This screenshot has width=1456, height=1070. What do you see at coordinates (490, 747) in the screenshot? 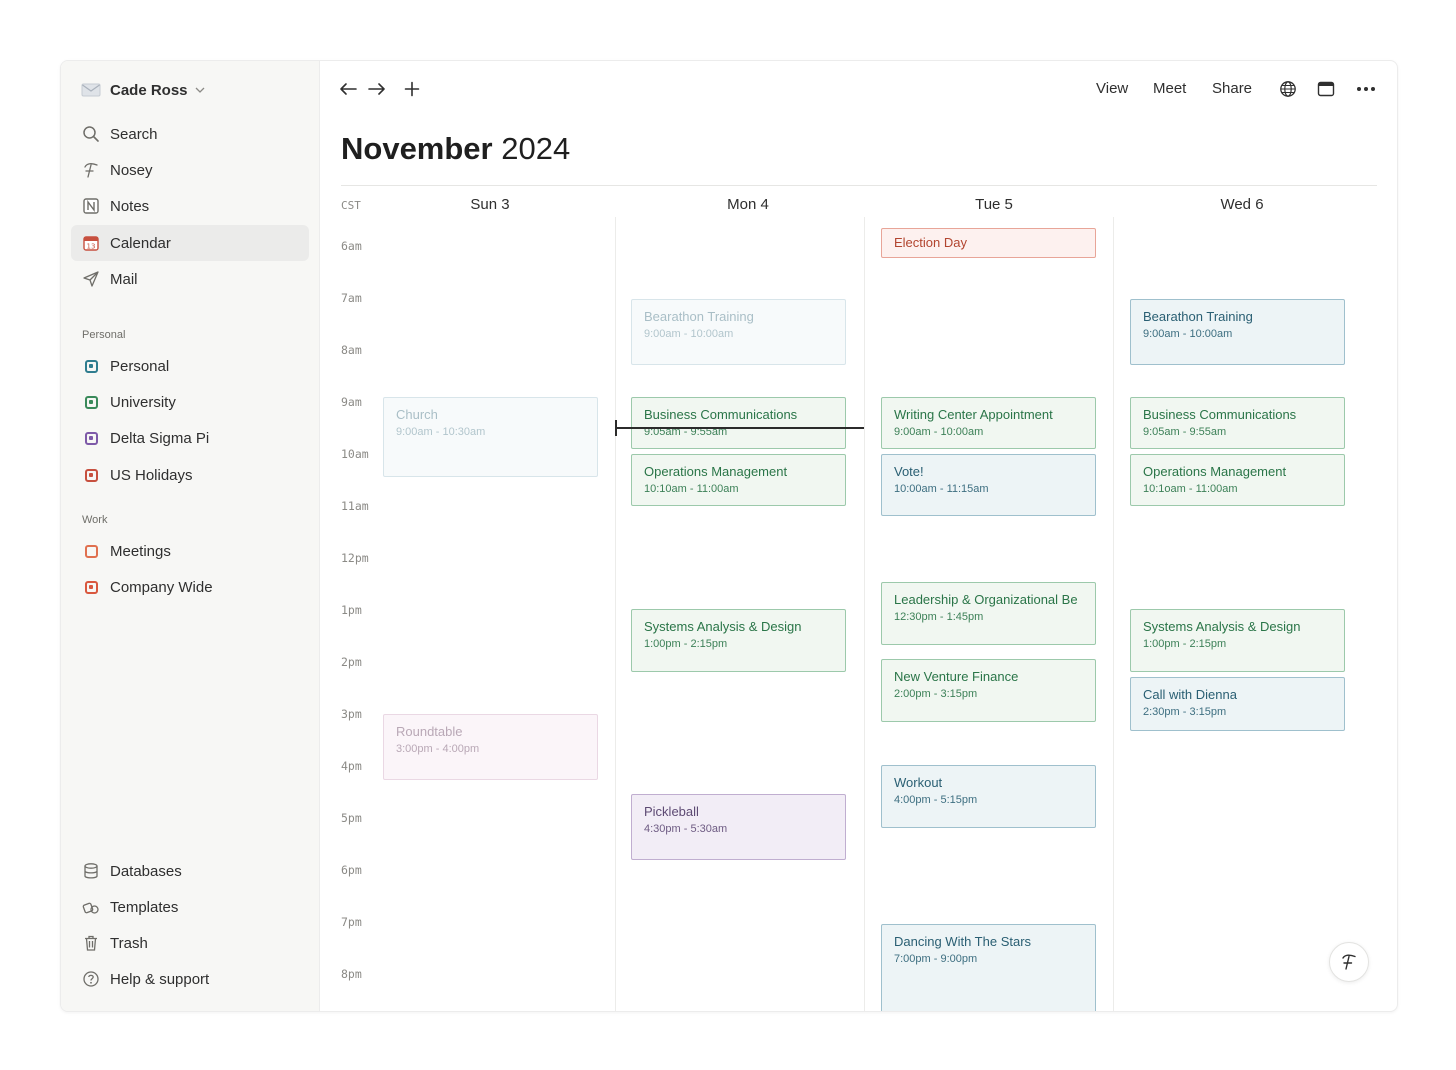
I see `event-roundtable: Roundtable 3:00pm - 4:00pm` at bounding box center [490, 747].